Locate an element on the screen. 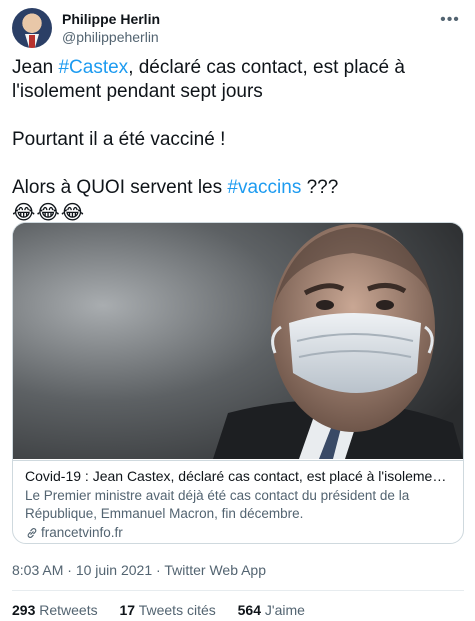  tweet-paragraph-3: Alors à QUOI servent les #vaccins ??? is located at coordinates (238, 188).